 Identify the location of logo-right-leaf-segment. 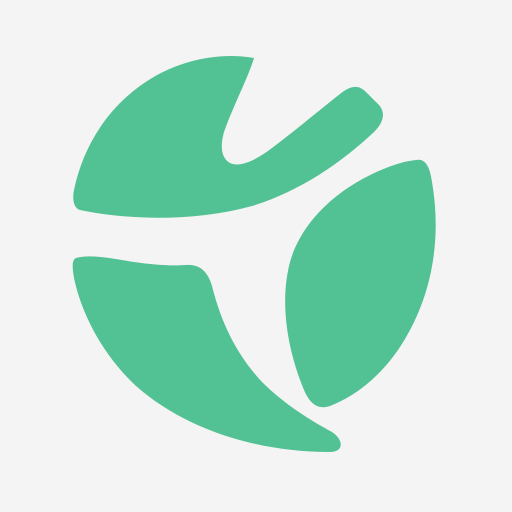
(360, 283).